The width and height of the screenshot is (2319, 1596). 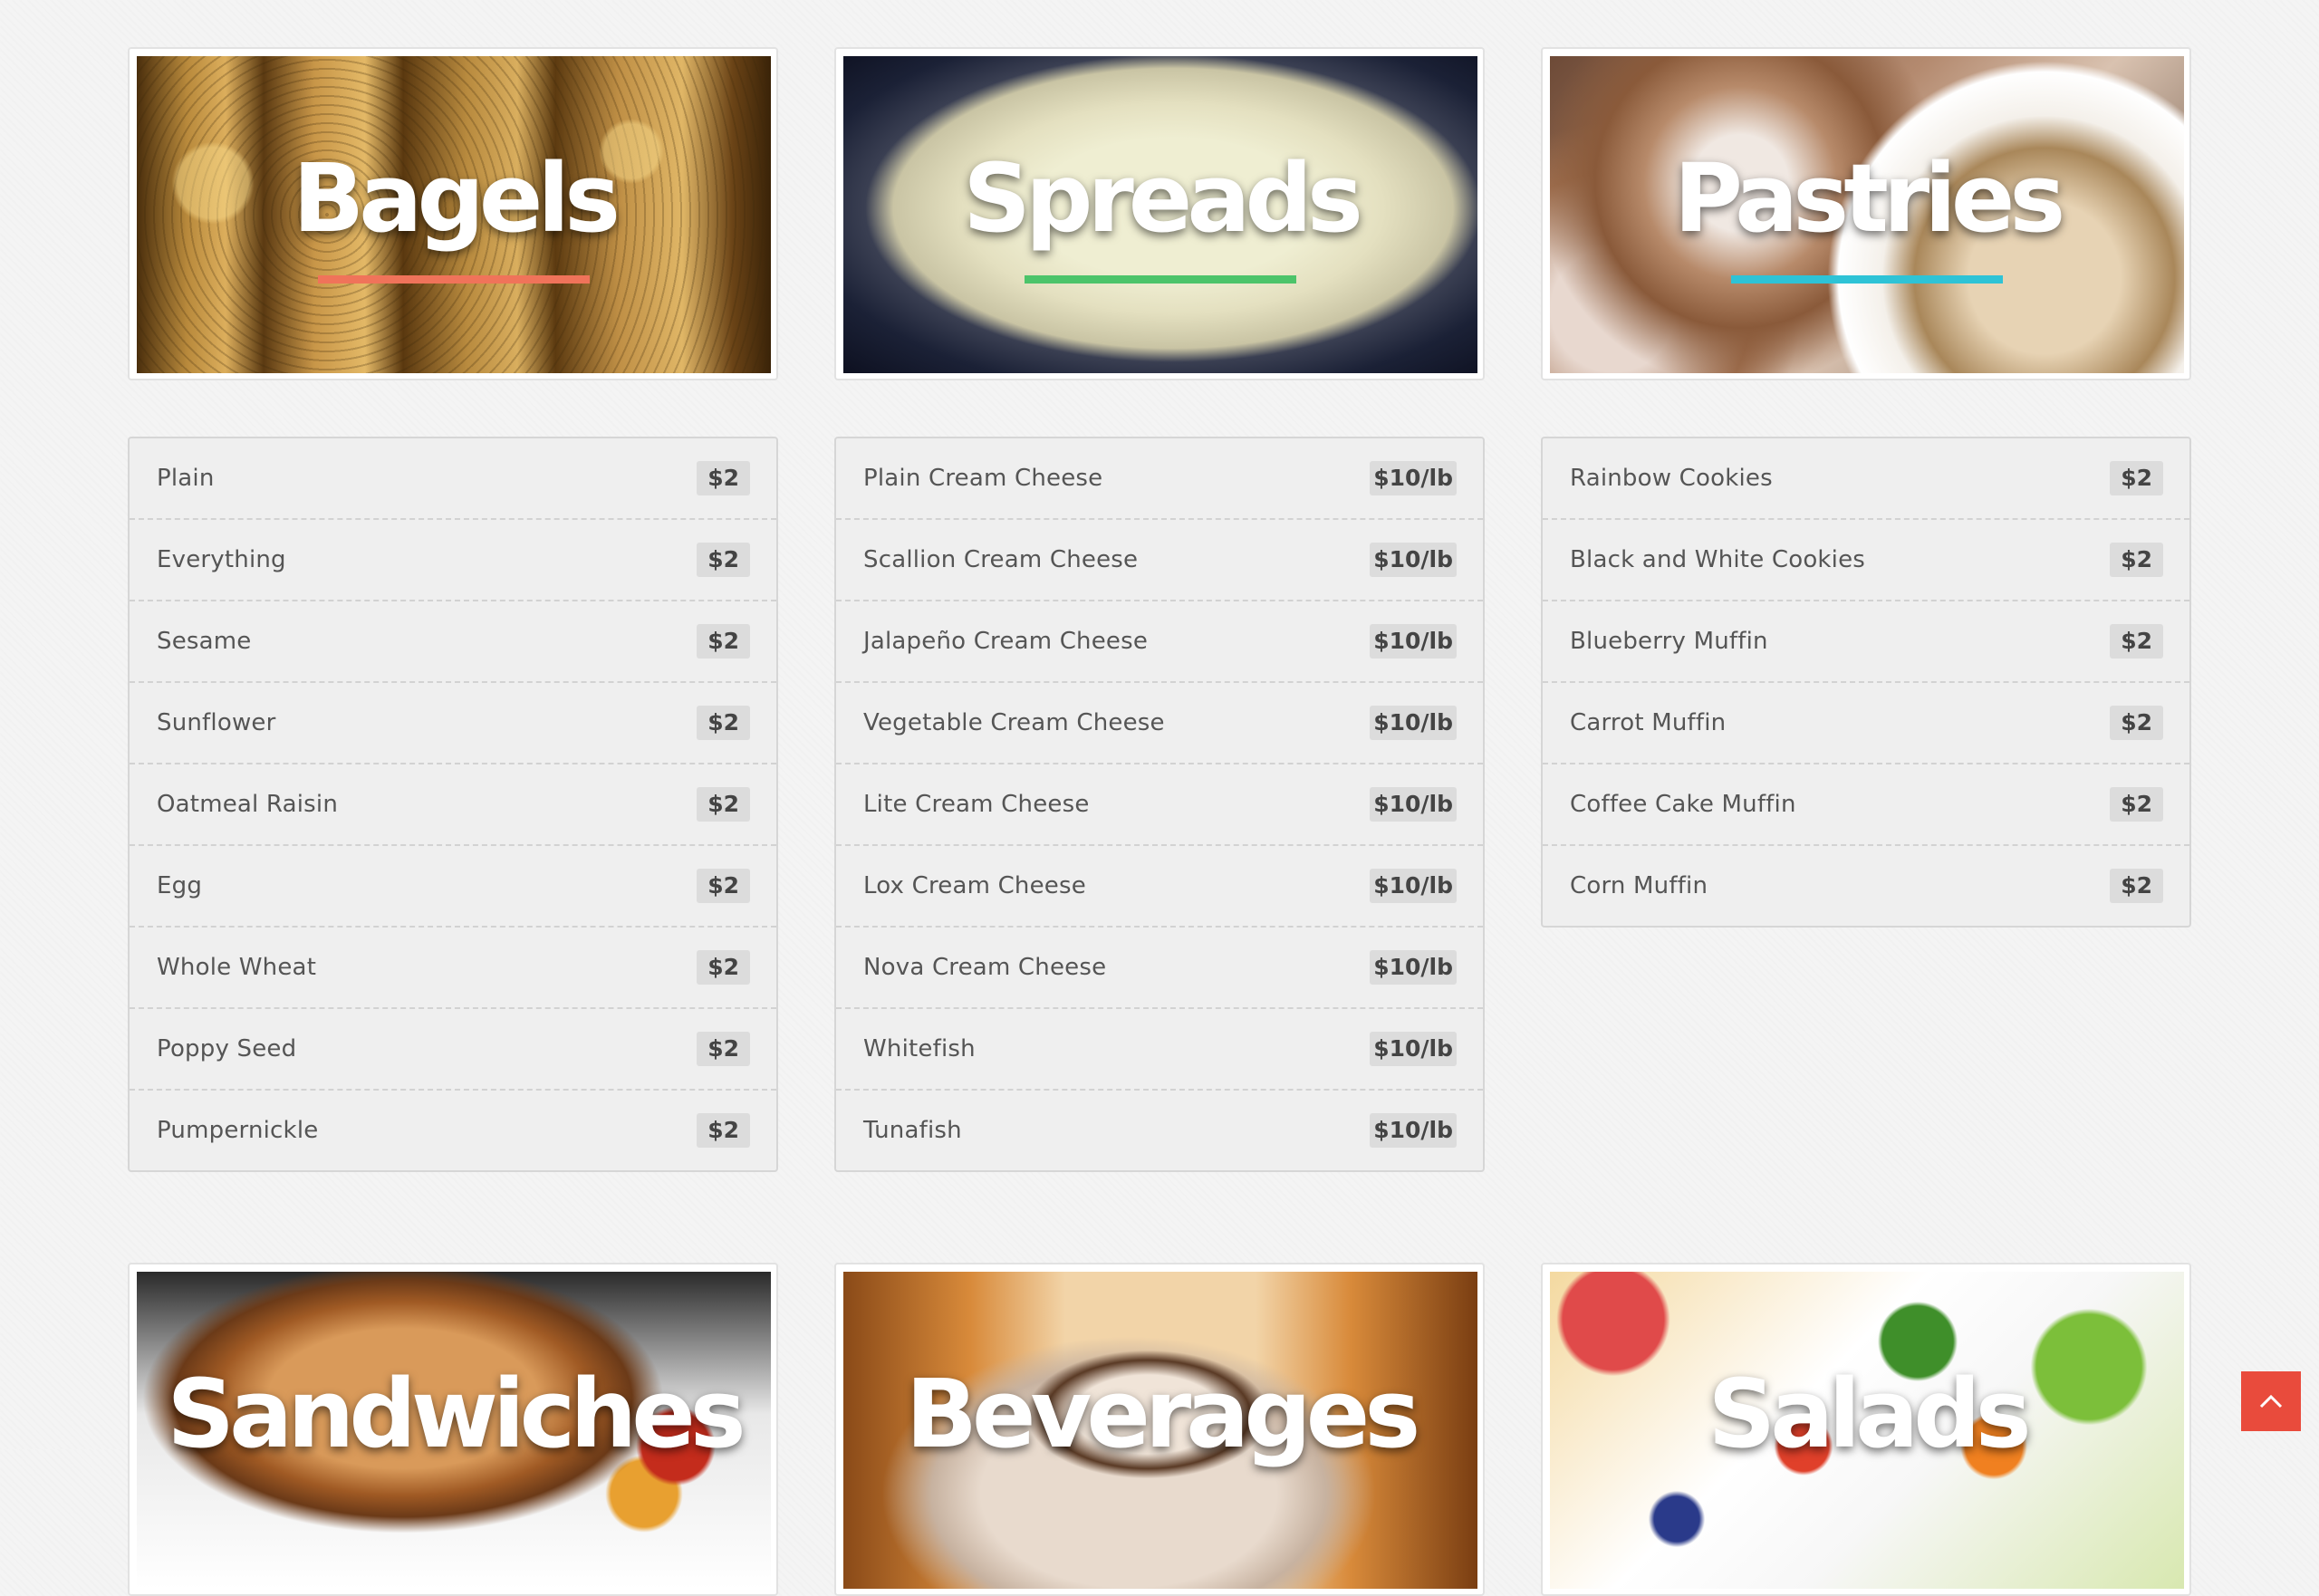 What do you see at coordinates (453, 642) in the screenshot?
I see `menu-item: Sesame $2` at bounding box center [453, 642].